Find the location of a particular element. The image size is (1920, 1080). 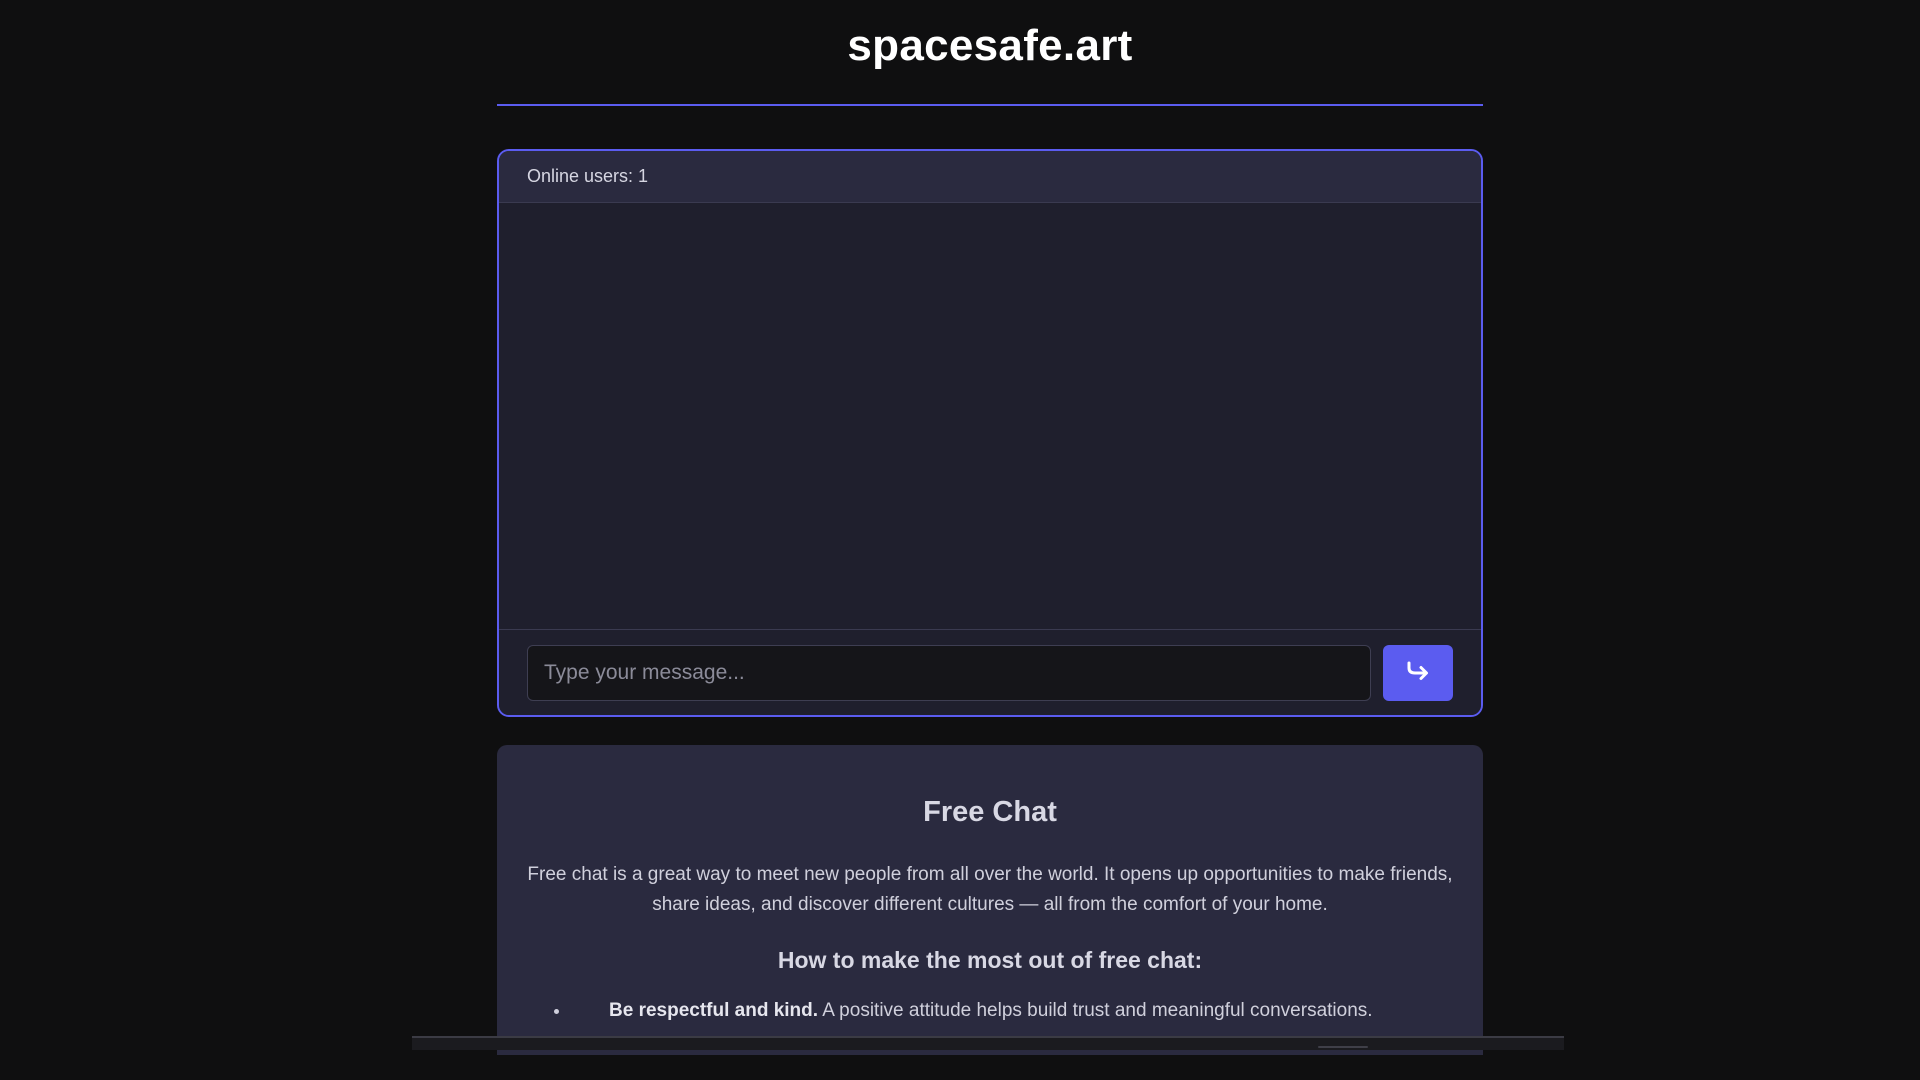

info-subtitle: How to make the most out of free chat: is located at coordinates (990, 959).